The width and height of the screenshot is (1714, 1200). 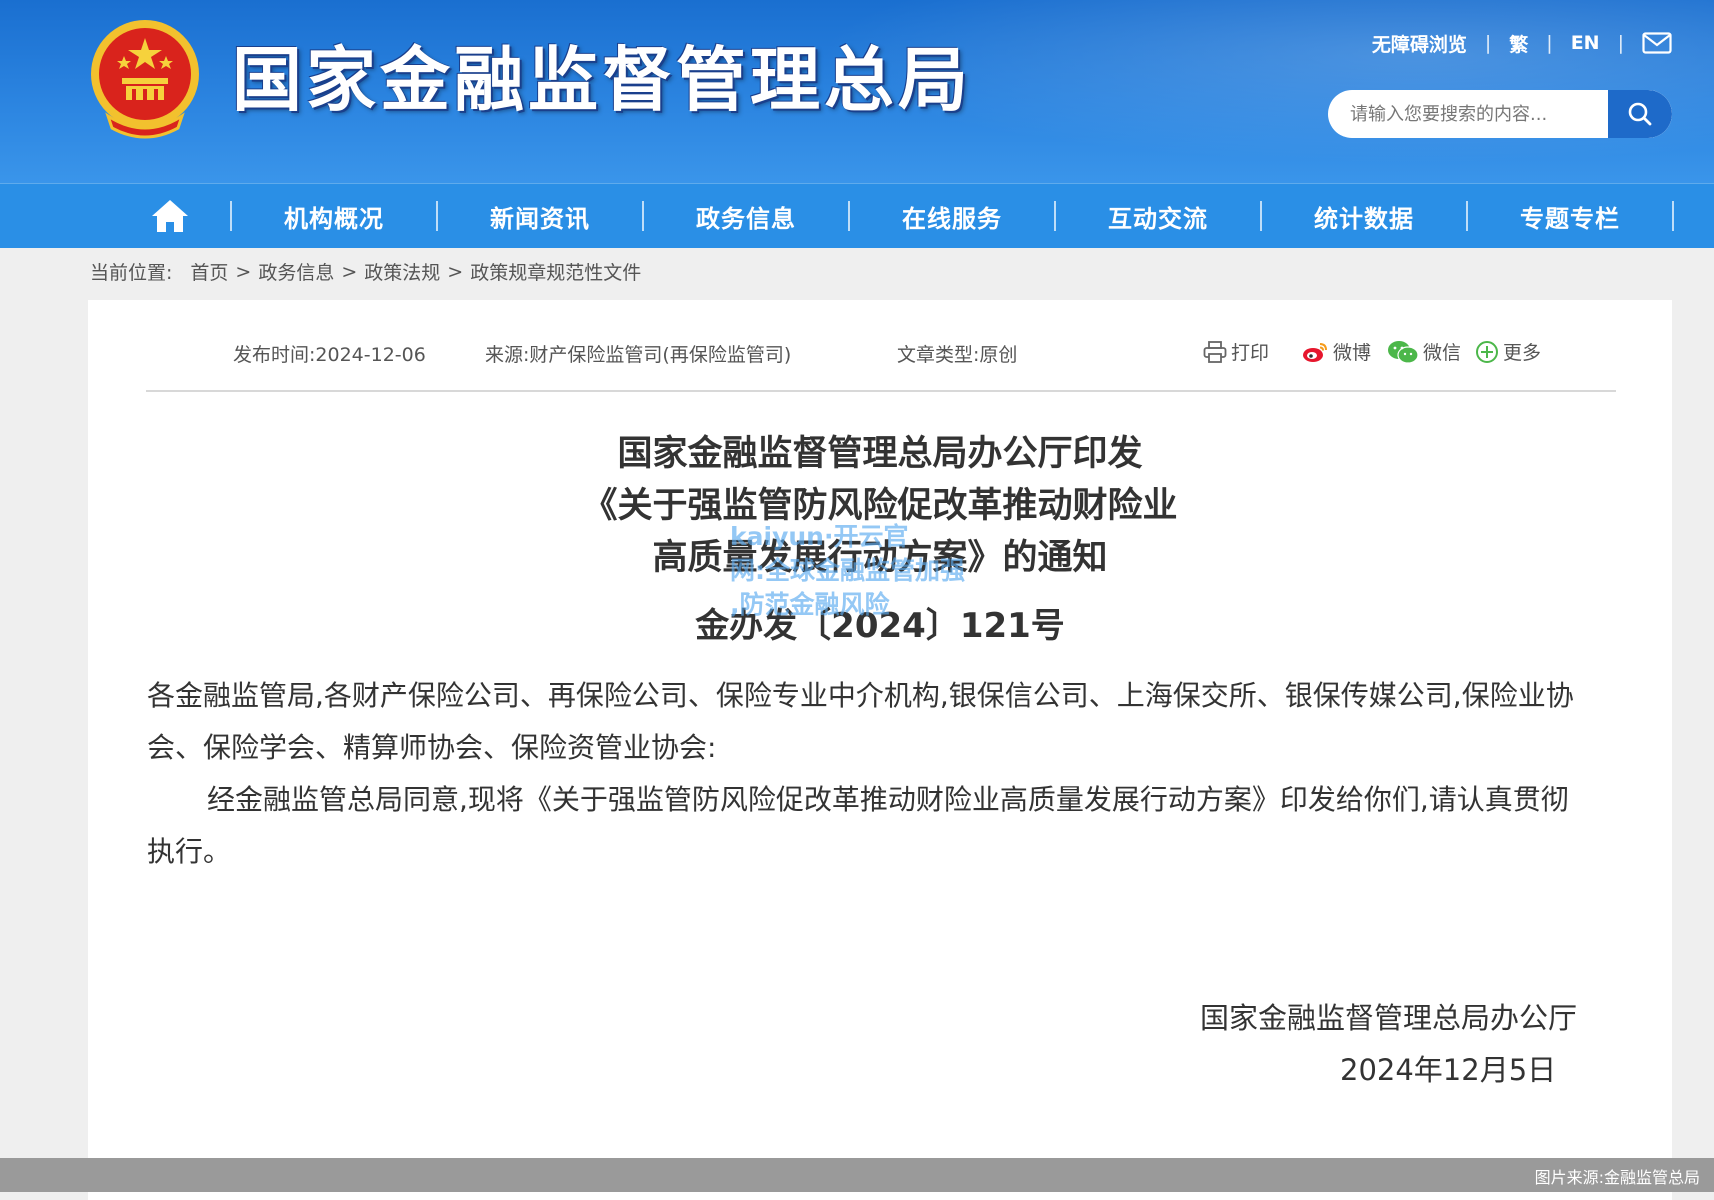 What do you see at coordinates (957, 355) in the screenshot?
I see `article-type: 文章类型:原创` at bounding box center [957, 355].